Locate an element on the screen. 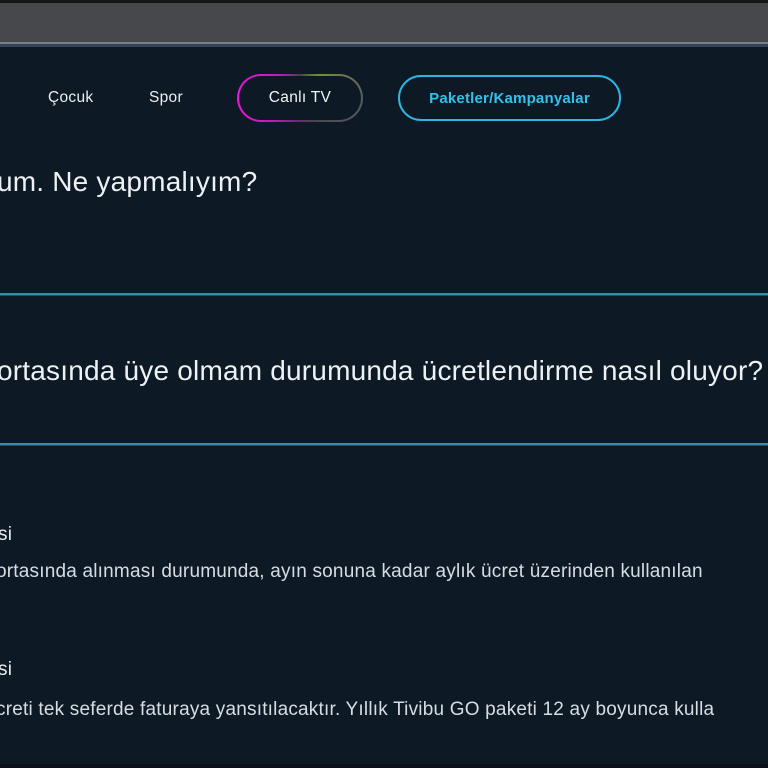 The height and width of the screenshot is (768, 768). answer-subheading-1: si is located at coordinates (6, 534).